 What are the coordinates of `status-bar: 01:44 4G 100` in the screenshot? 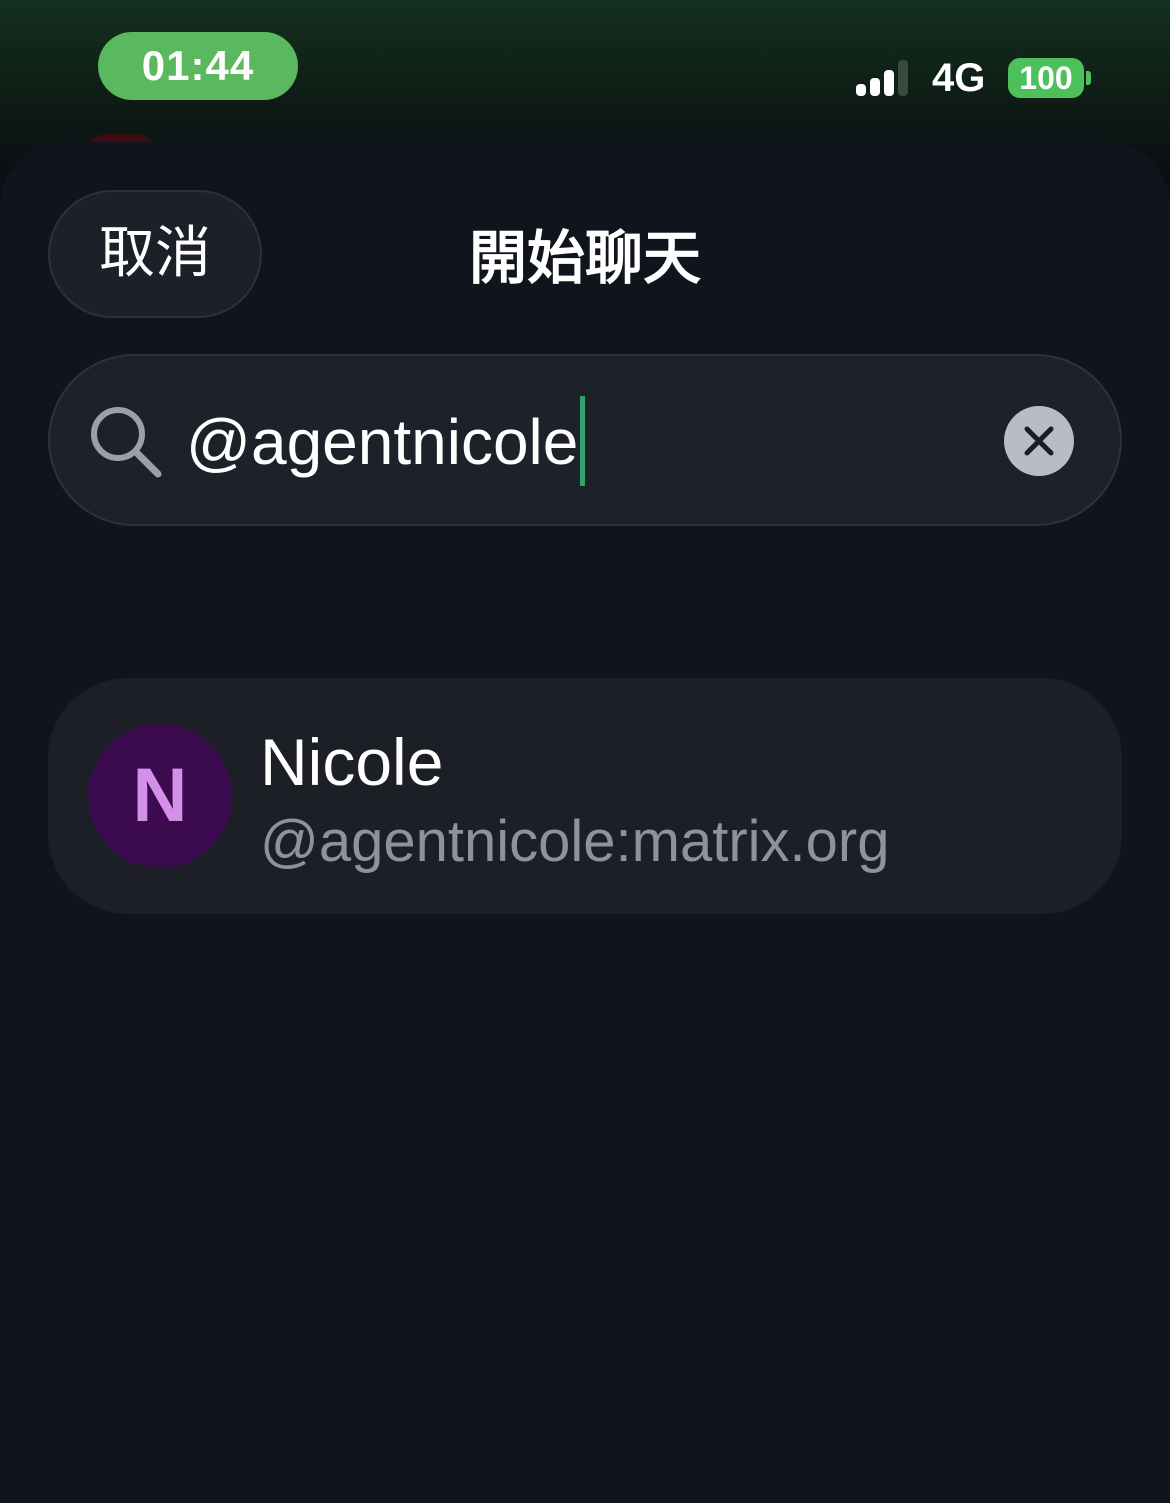 It's located at (585, 77).